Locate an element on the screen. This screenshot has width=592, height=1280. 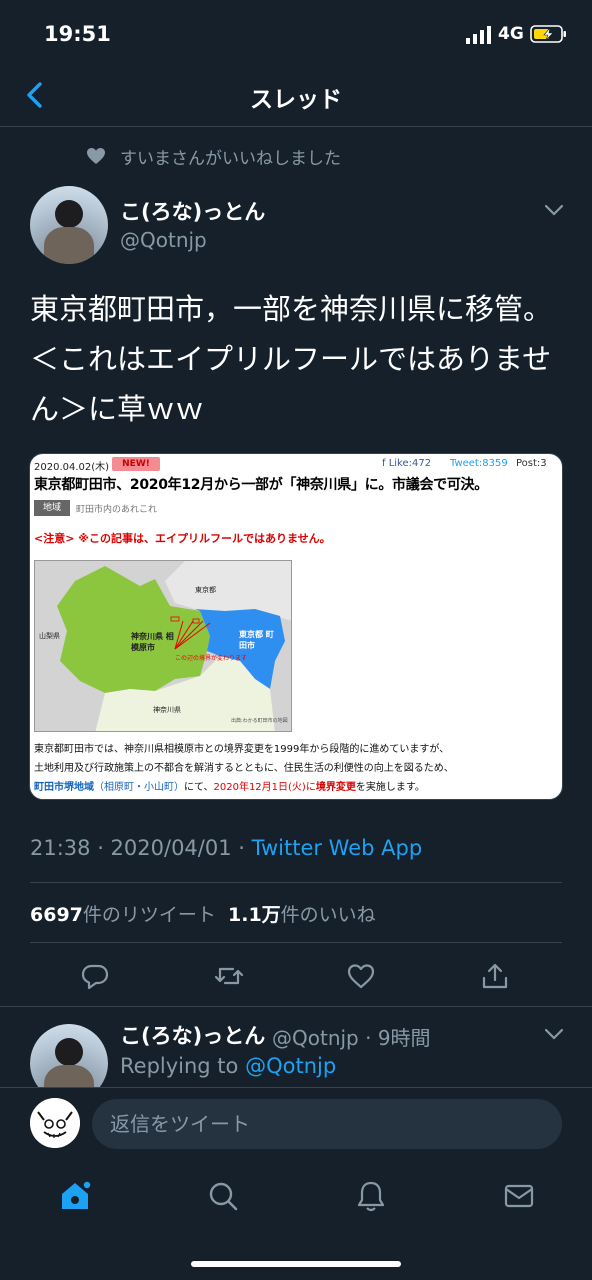
engagement-counts: 6697件のリツイート 1.1万件のいいね is located at coordinates (203, 913).